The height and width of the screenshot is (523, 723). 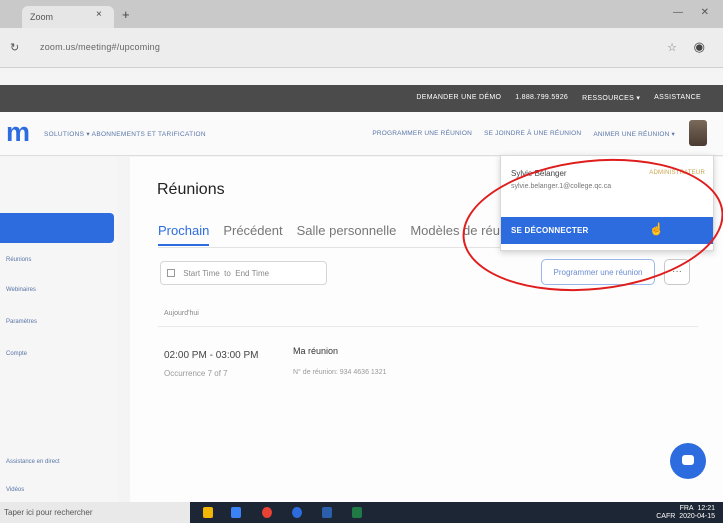 I want to click on meeting-id: N° de réunion: 934 4636 1321, so click(x=340, y=372).